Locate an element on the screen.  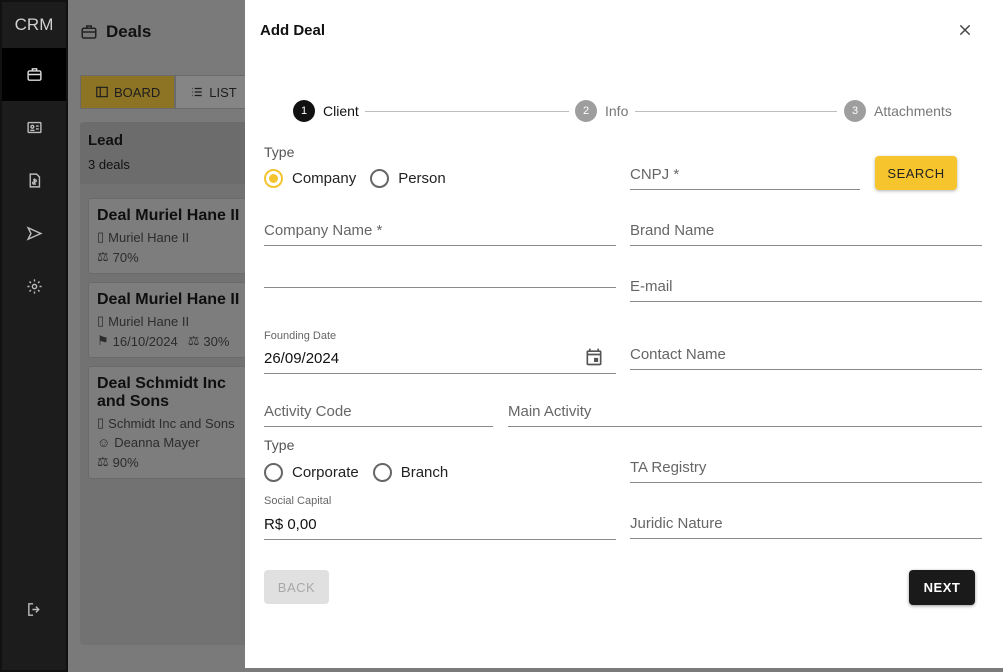
company-type-radio-group: Corporate Branch is located at coordinates (363, 472).